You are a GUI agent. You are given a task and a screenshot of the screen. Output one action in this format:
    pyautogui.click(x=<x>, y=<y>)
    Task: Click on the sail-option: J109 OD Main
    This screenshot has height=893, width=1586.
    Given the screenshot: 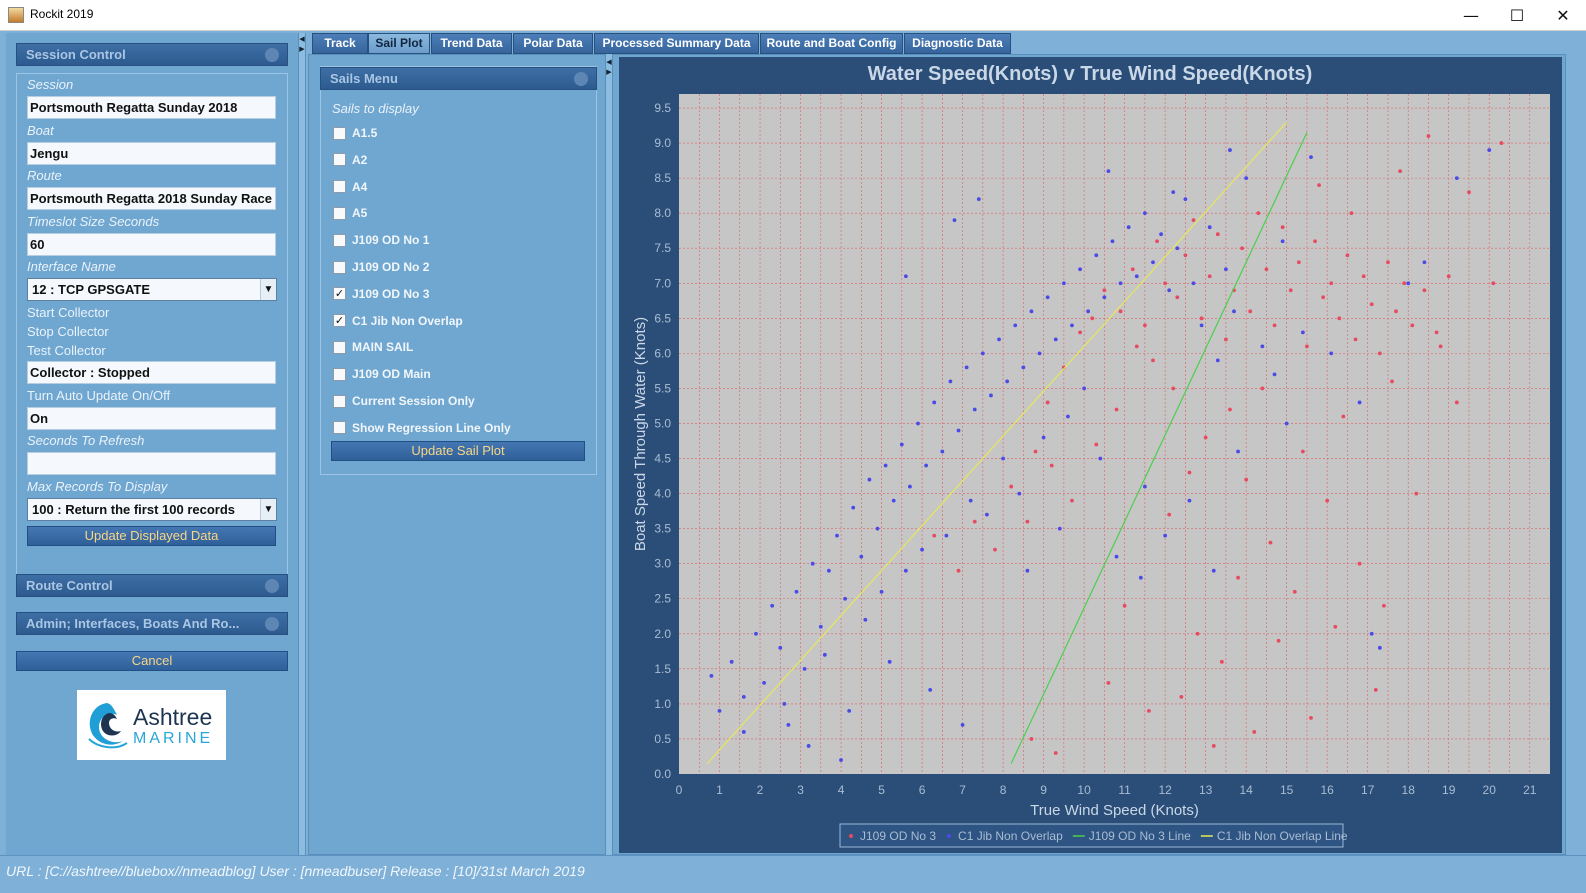 What is the action you would take?
    pyautogui.click(x=382, y=374)
    